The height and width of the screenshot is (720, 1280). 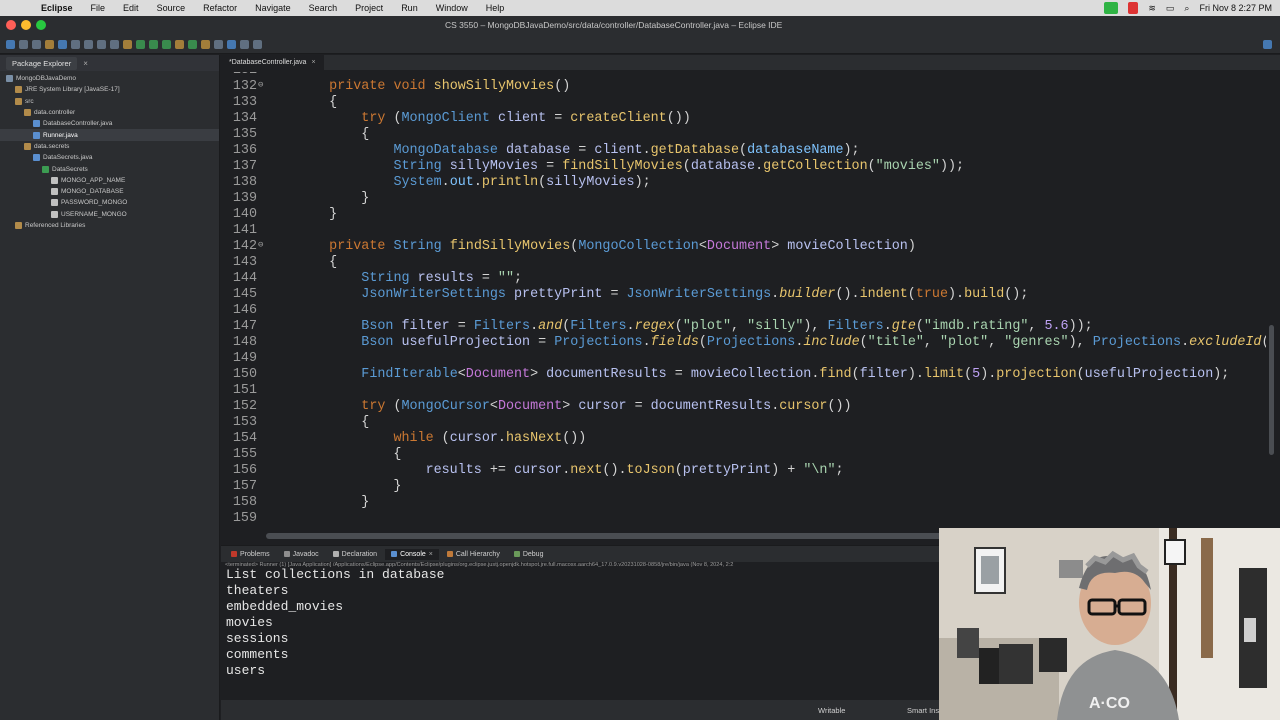 What do you see at coordinates (743, 519) in the screenshot?
I see `code-line: 159` at bounding box center [743, 519].